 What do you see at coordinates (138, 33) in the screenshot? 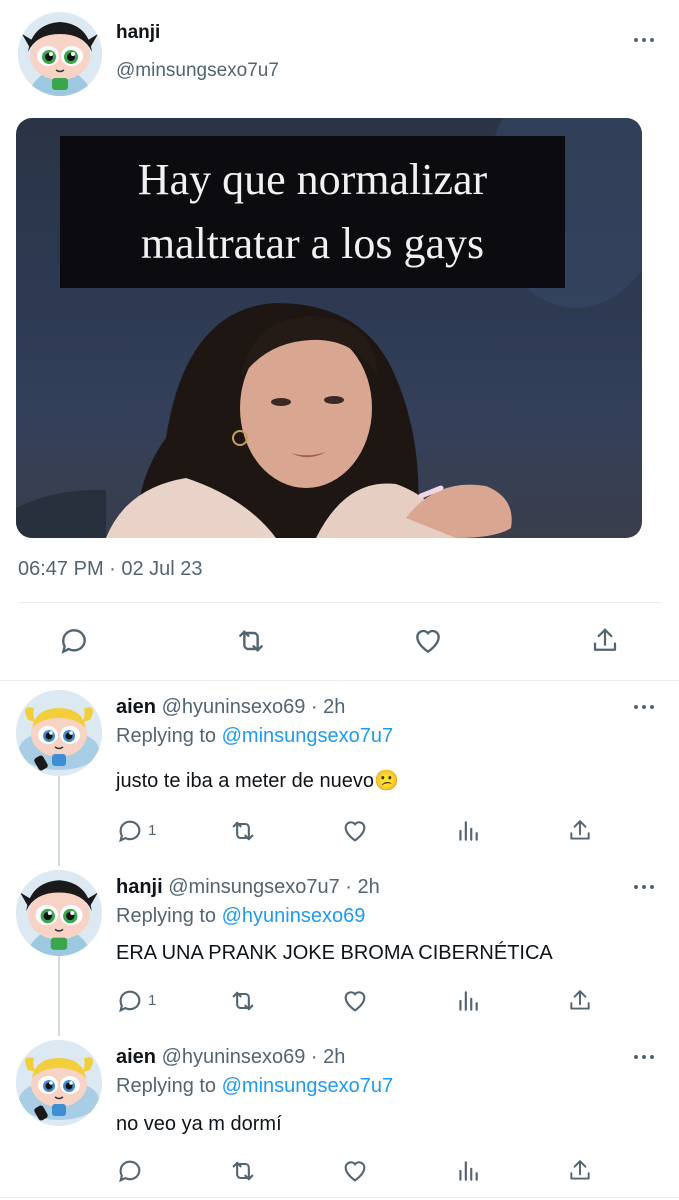
I see `main-display-name: hanji` at bounding box center [138, 33].